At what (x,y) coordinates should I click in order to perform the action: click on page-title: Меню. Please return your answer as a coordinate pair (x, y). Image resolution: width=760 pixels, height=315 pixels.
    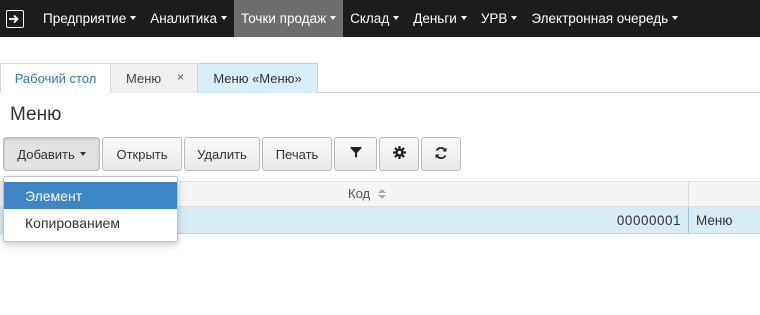
    Looking at the image, I should click on (36, 114).